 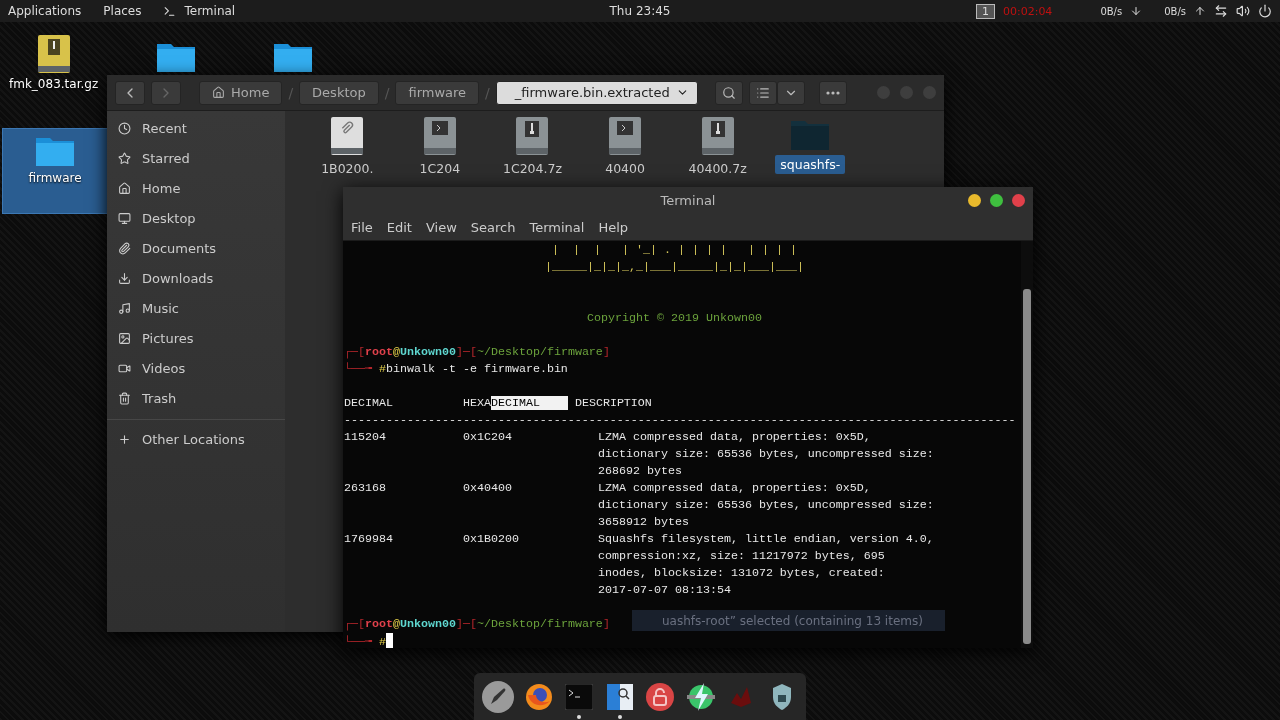 What do you see at coordinates (124, 128) in the screenshot?
I see `clock-icon` at bounding box center [124, 128].